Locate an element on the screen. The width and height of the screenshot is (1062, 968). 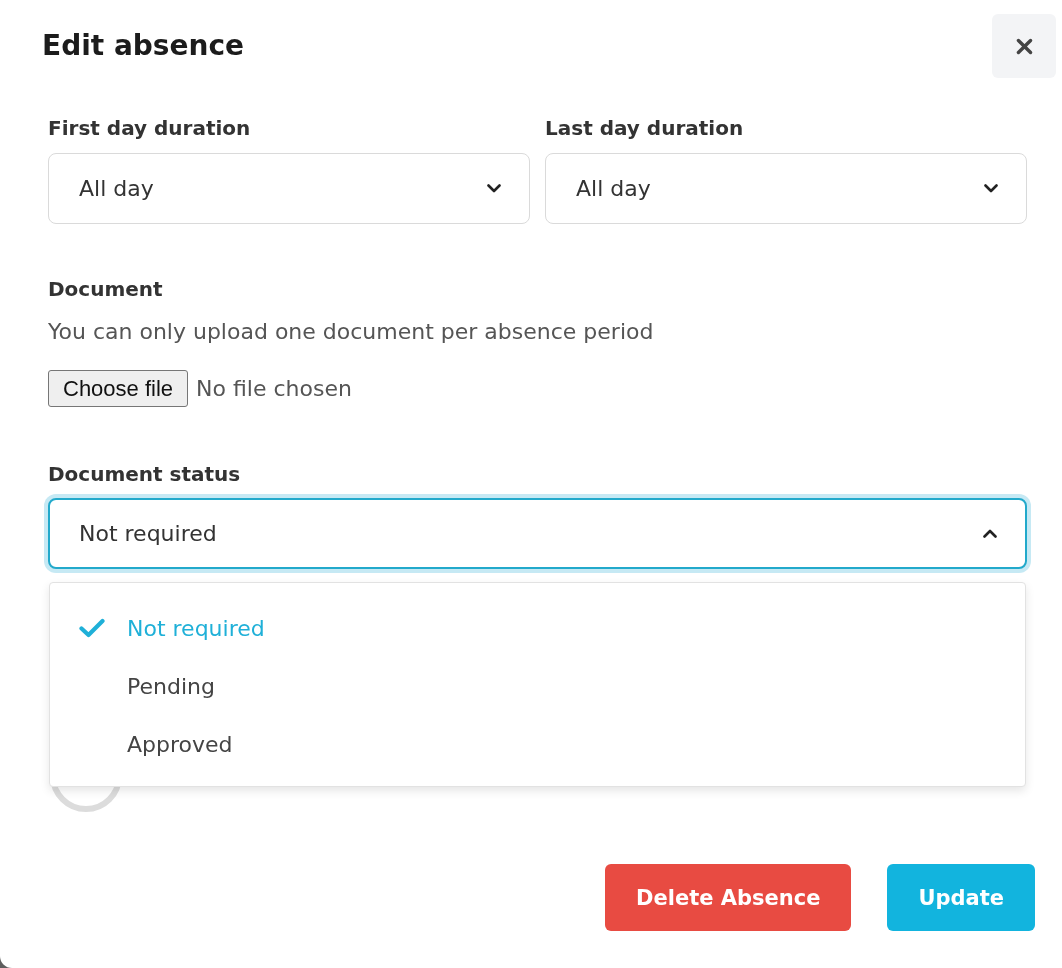
field-label: Last day duration is located at coordinates (645, 128).